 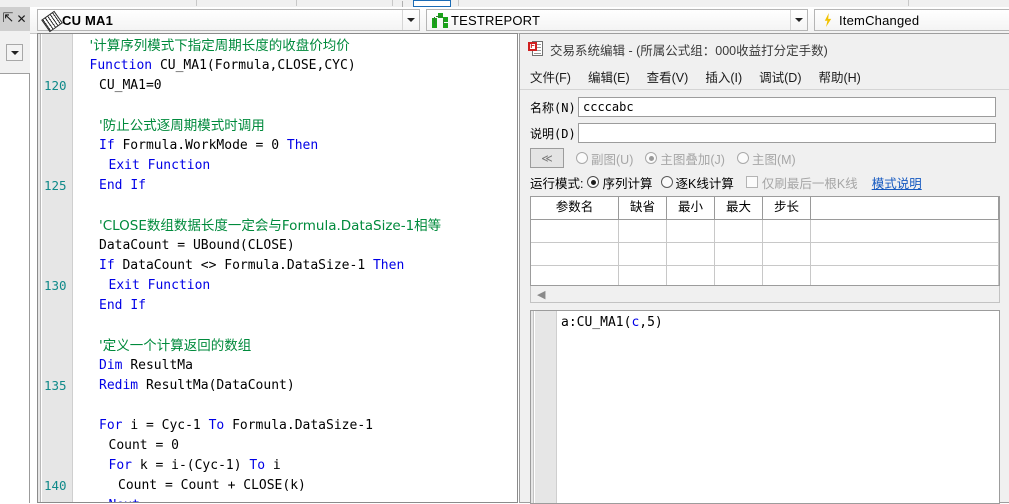 What do you see at coordinates (787, 107) in the screenshot?
I see `name-input: ccccabc` at bounding box center [787, 107].